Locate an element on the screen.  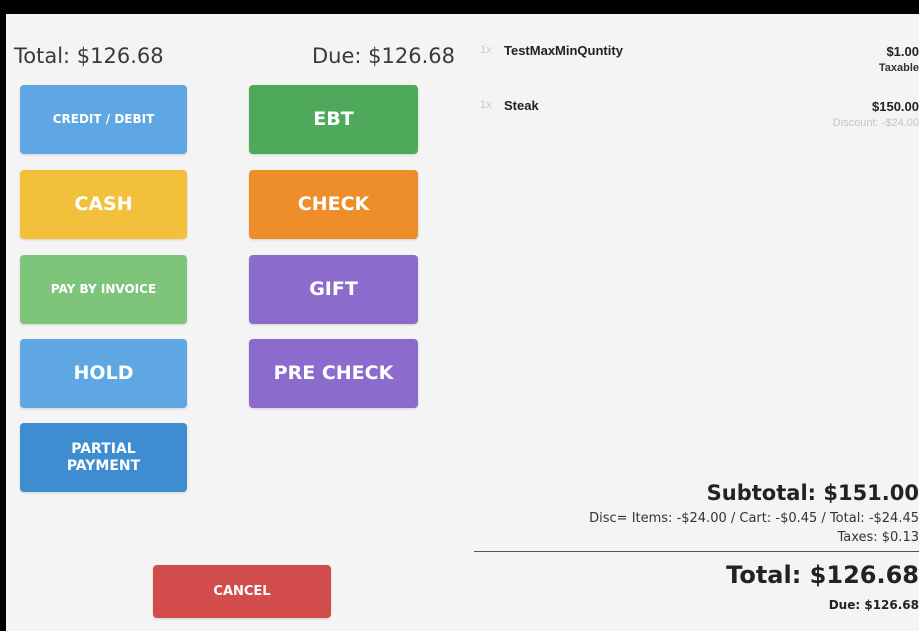
header-due: Due: $126.68 is located at coordinates (383, 56).